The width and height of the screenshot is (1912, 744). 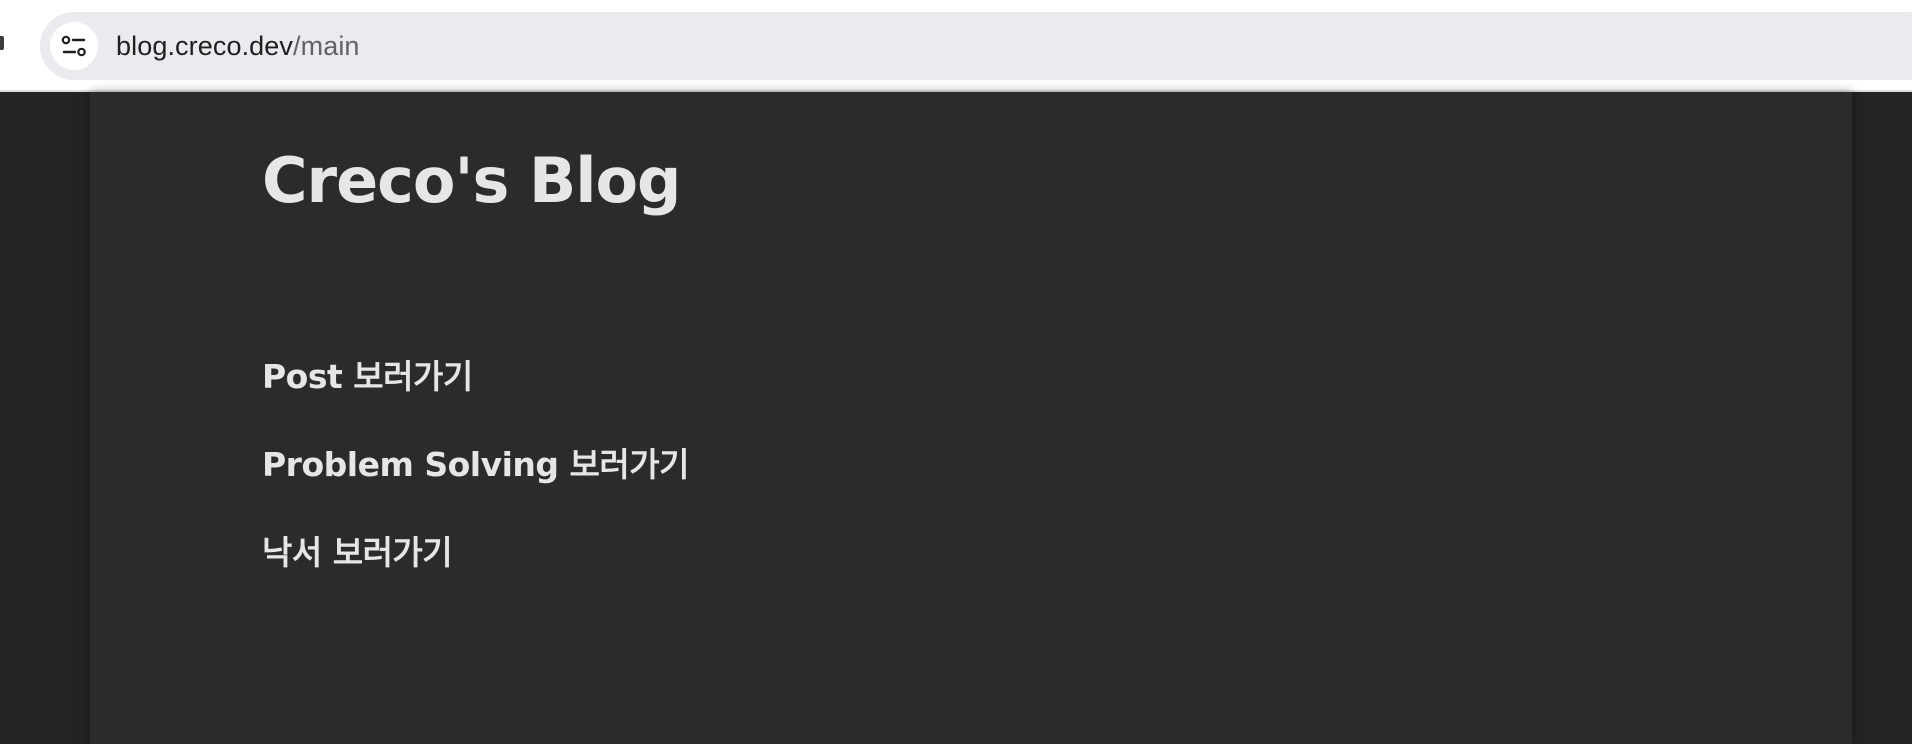 I want to click on url-host: blog.creco.dev, so click(x=205, y=45).